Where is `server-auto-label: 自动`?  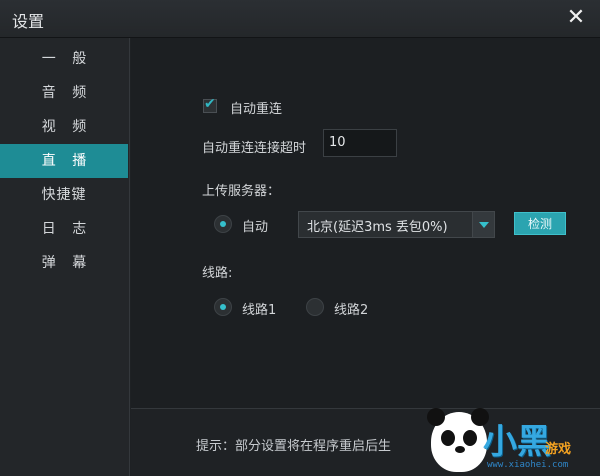
server-auto-label: 自动 is located at coordinates (255, 227).